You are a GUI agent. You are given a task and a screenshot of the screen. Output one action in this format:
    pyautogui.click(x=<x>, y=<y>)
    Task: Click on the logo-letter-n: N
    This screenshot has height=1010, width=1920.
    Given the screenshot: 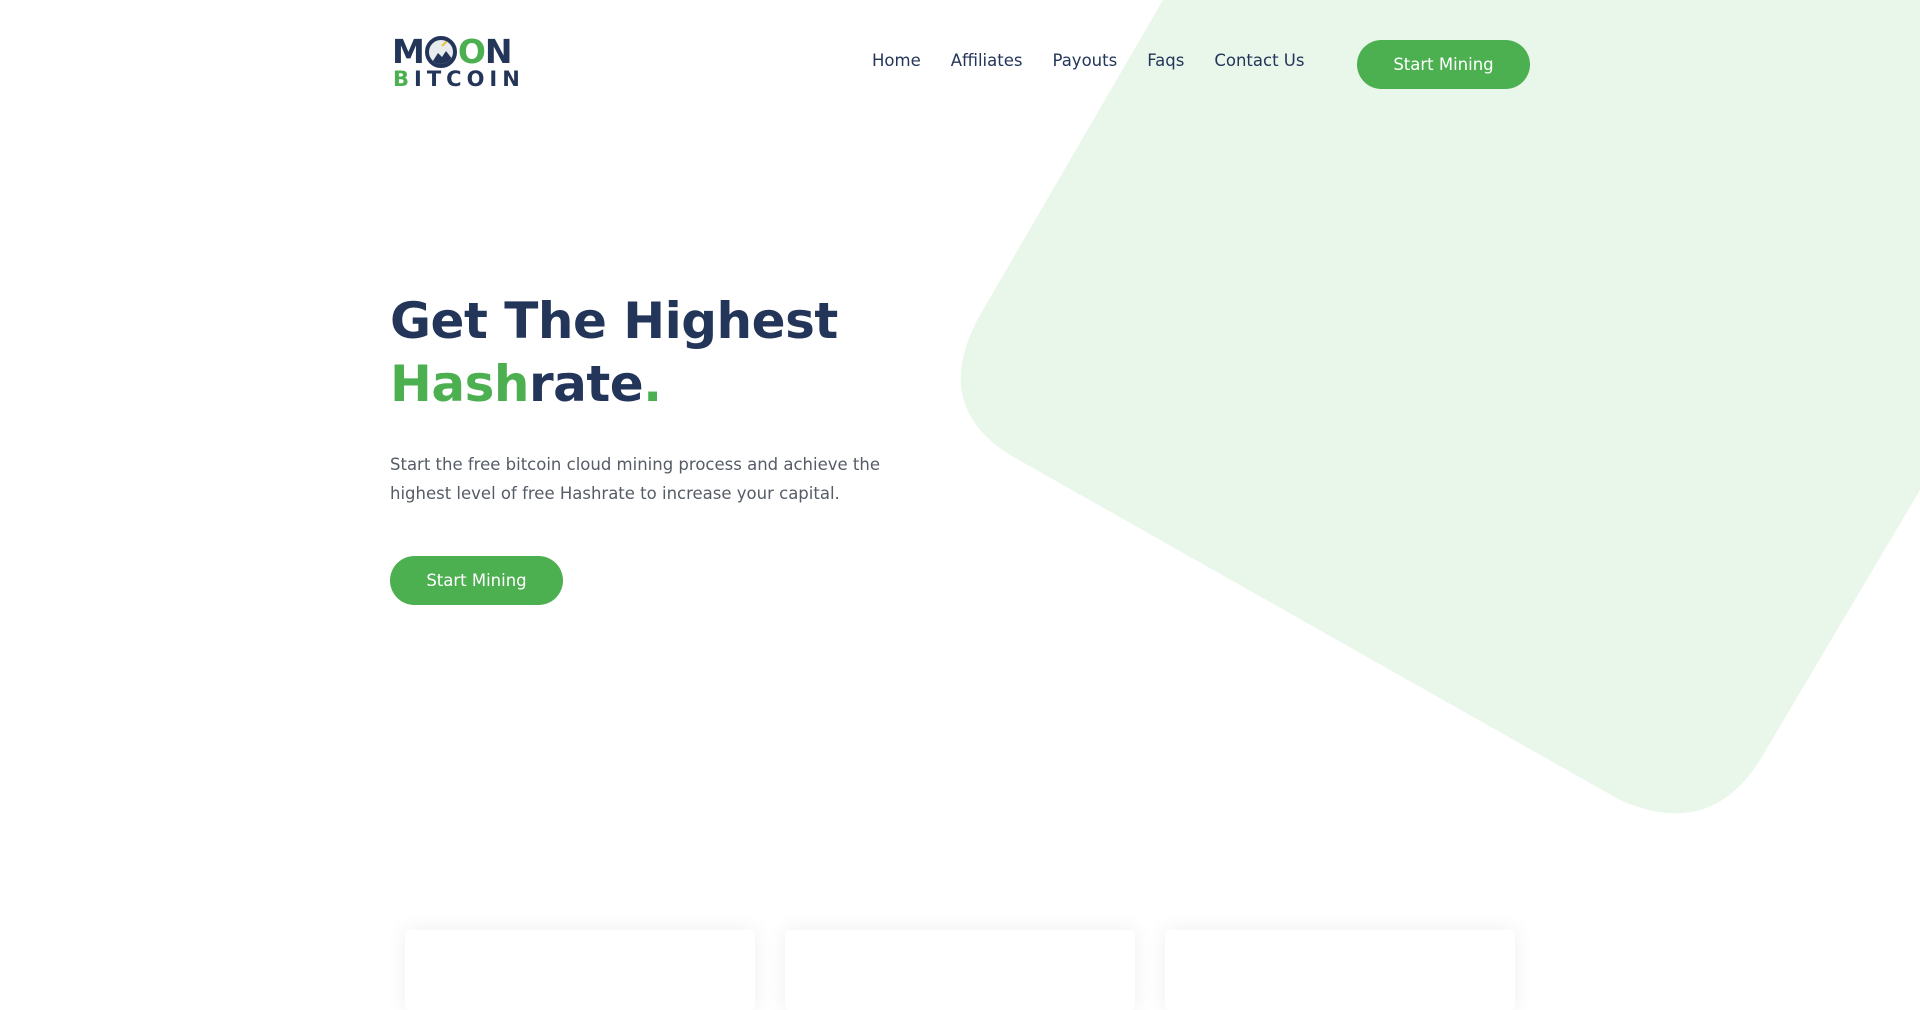 What is the action you would take?
    pyautogui.click(x=498, y=51)
    